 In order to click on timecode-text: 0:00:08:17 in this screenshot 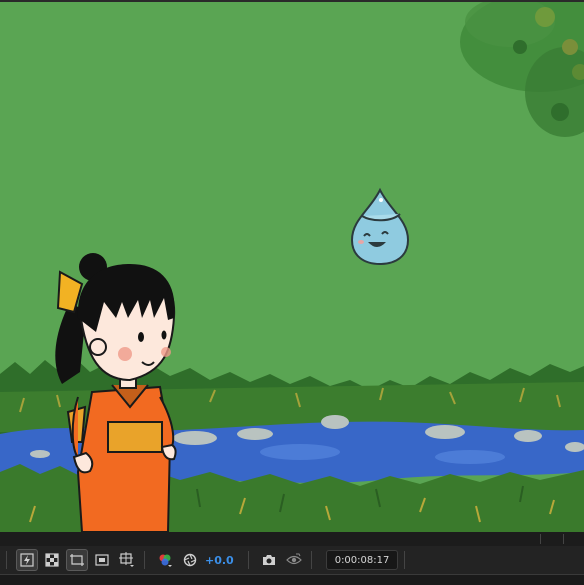, I will do `click(362, 560)`.